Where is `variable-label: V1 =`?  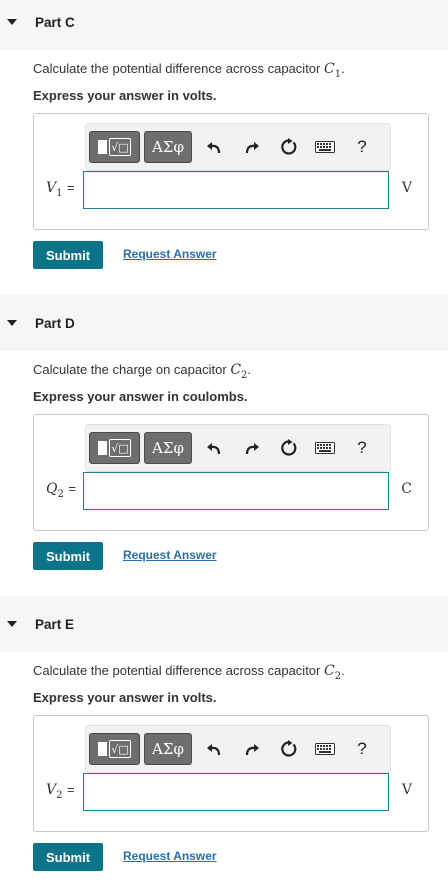 variable-label: V1 = is located at coordinates (60, 189).